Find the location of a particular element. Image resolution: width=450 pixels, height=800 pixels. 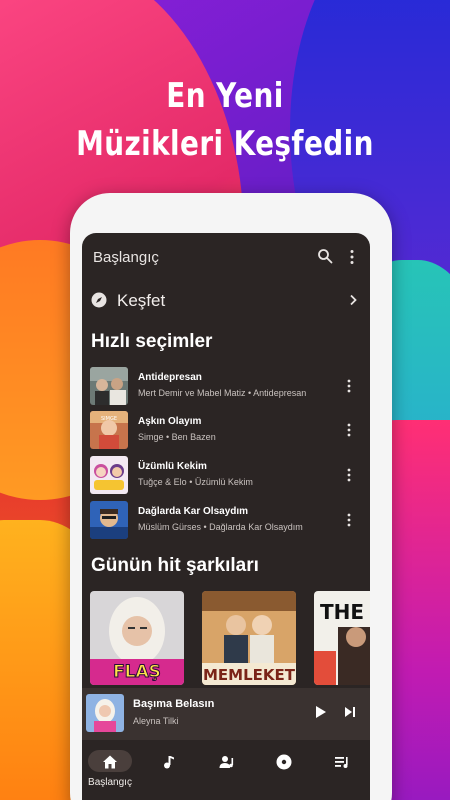

bottom-navigation: Başlangıç is located at coordinates (226, 770).